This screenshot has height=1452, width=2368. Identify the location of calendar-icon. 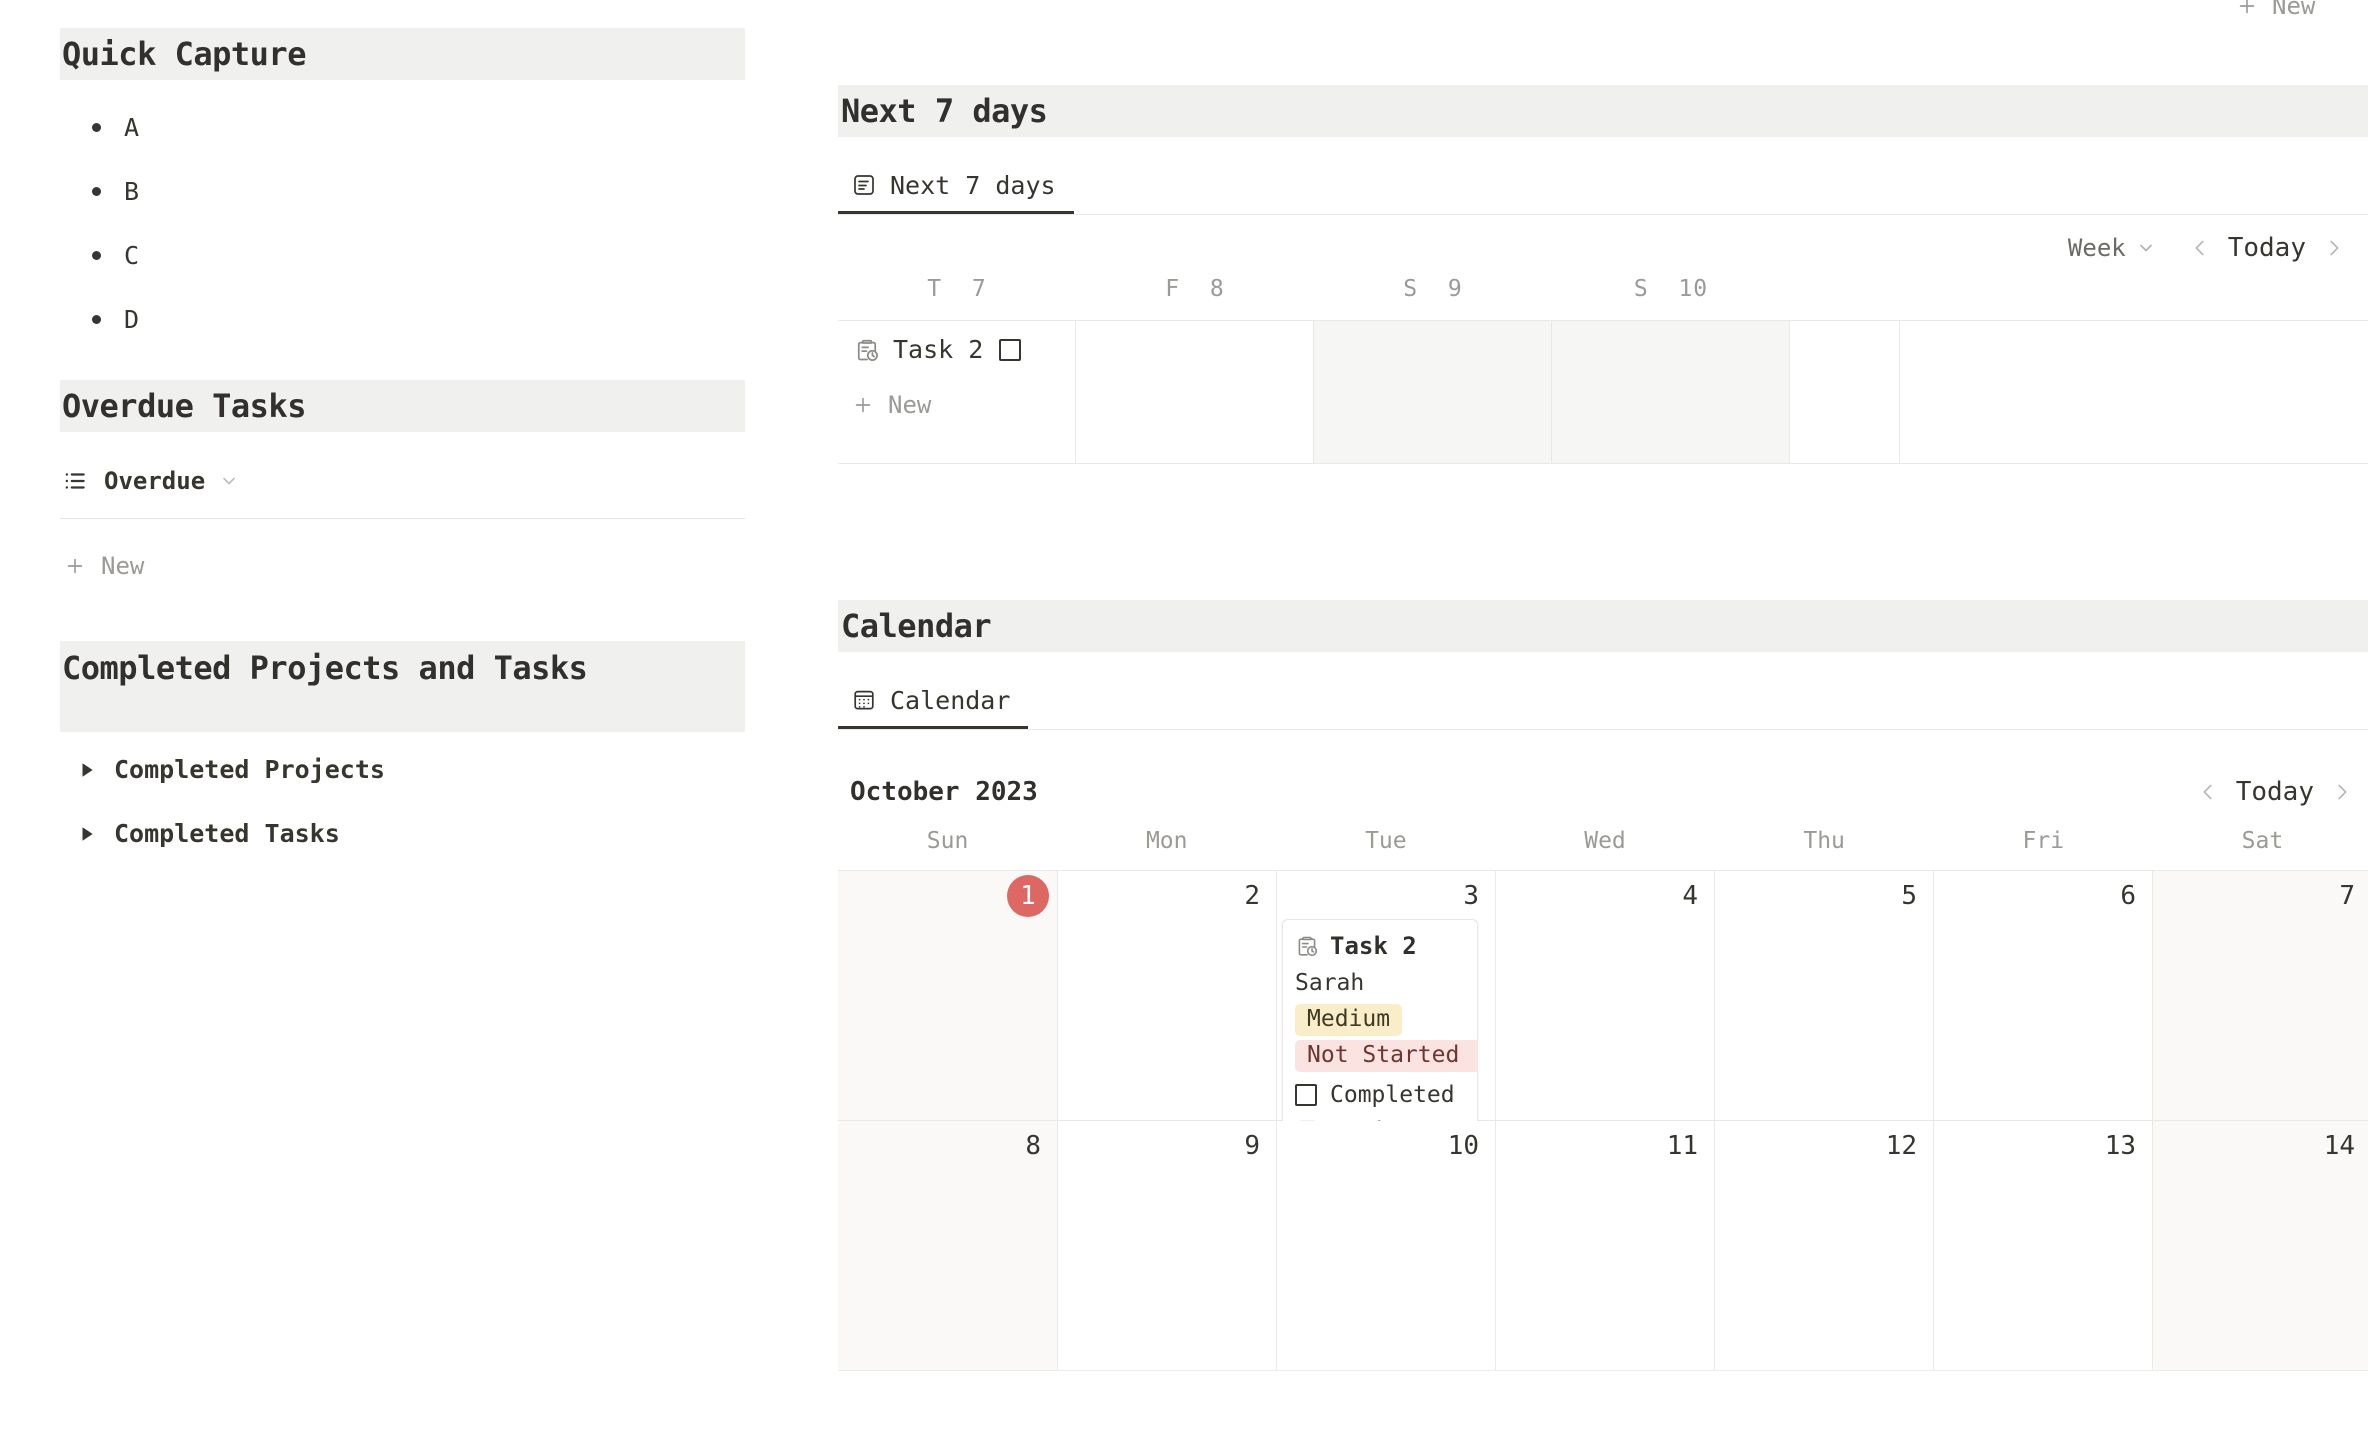
(864, 700).